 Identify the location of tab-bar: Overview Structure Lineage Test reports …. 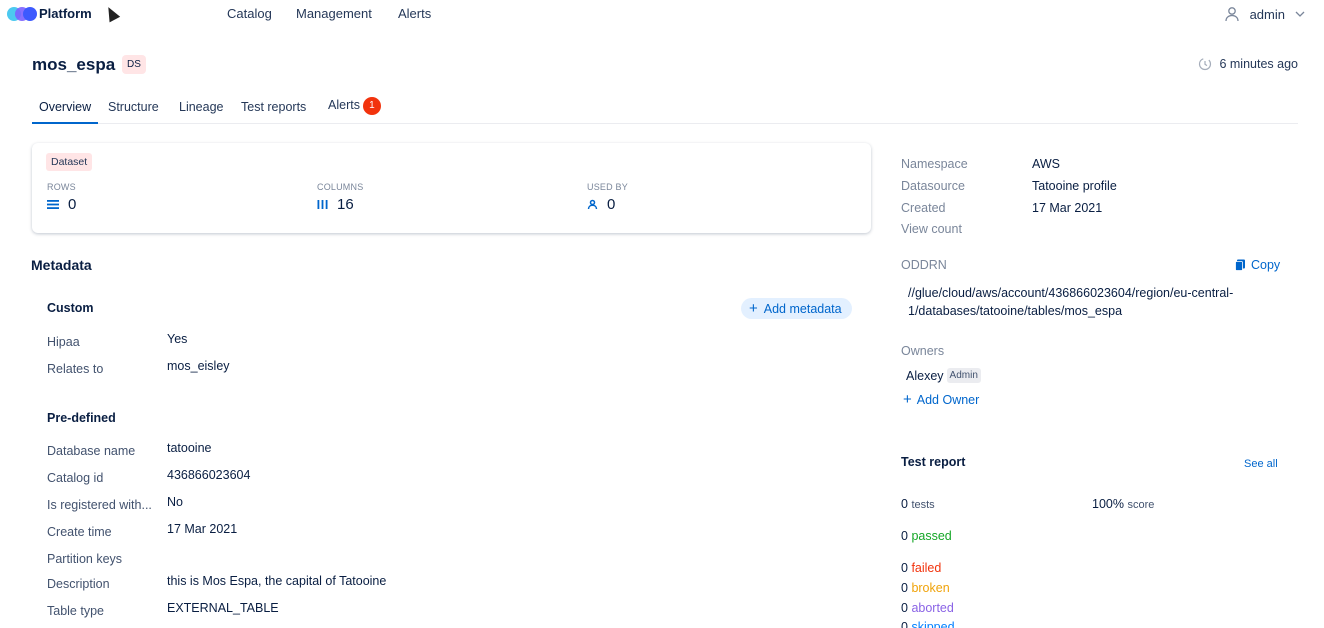
(665, 110).